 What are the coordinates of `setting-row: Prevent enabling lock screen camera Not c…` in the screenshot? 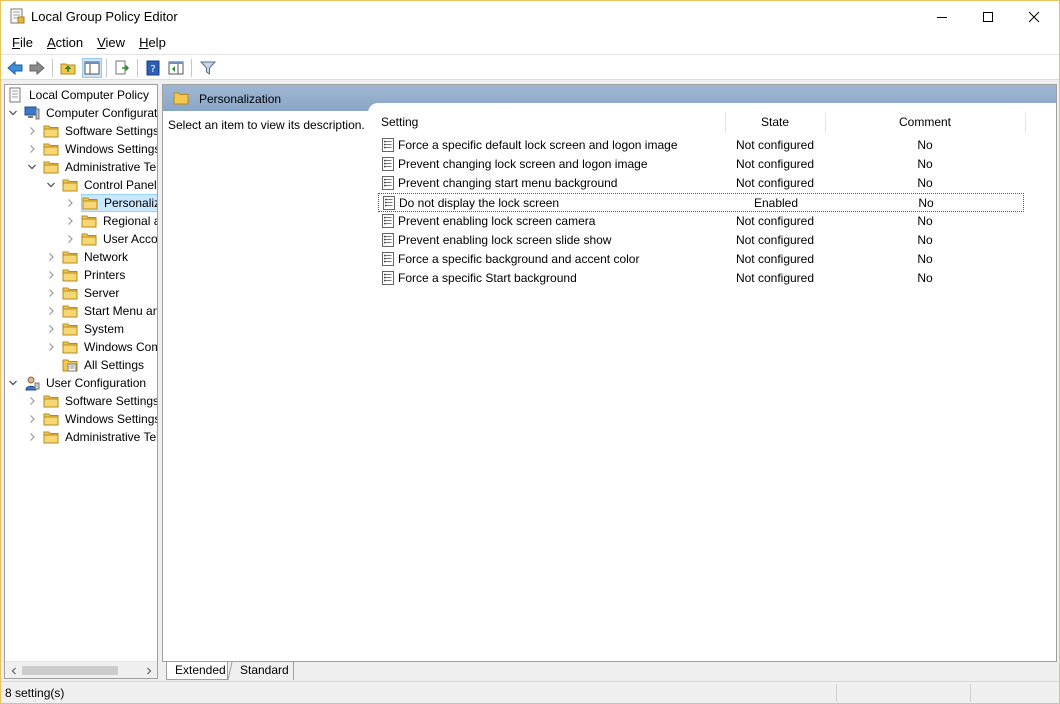 It's located at (701, 221).